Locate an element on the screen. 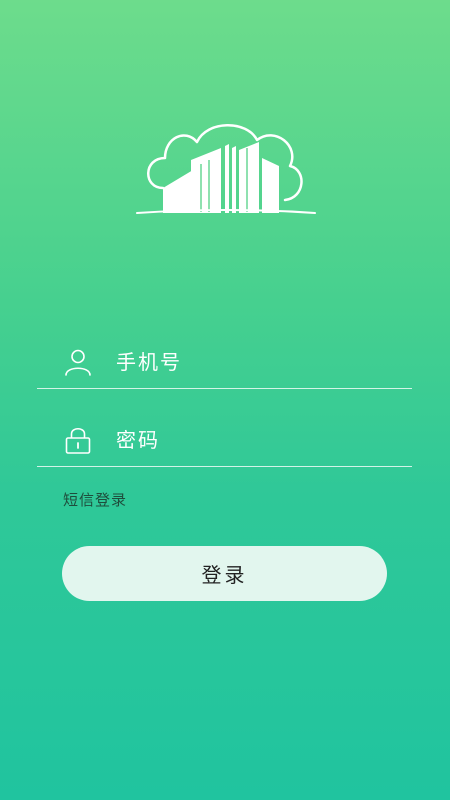  password-field is located at coordinates (224, 441).